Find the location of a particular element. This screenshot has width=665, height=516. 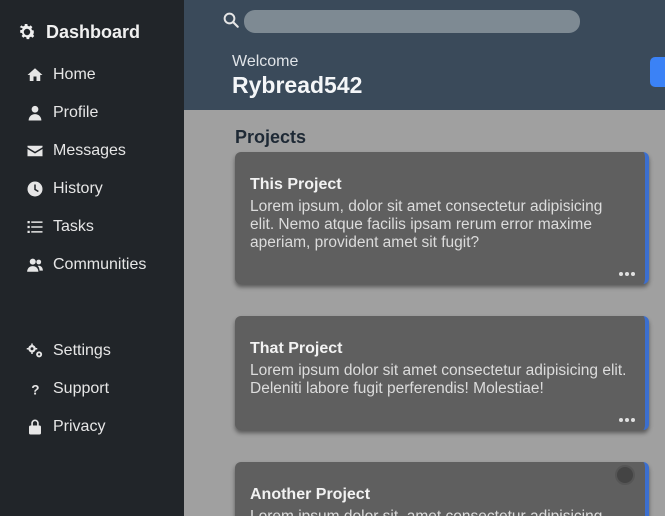

welcome-label: Welcome is located at coordinates (265, 61).